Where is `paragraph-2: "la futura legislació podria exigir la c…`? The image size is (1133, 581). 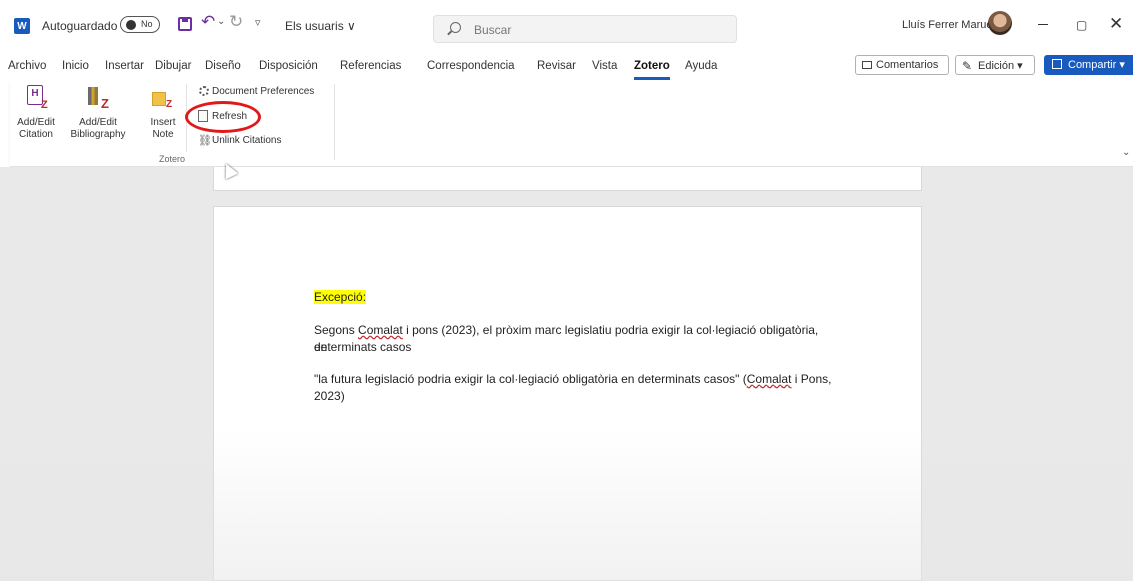
paragraph-2: "la futura legislació podria exigir la c… is located at coordinates (574, 379).